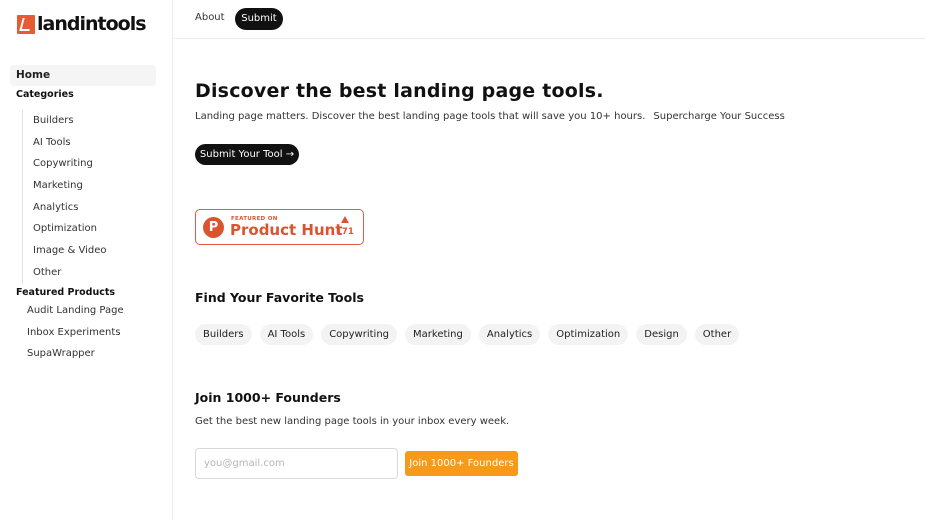 Image resolution: width=925 pixels, height=520 pixels. Describe the element at coordinates (210, 17) in the screenshot. I see `about-link: About` at that location.